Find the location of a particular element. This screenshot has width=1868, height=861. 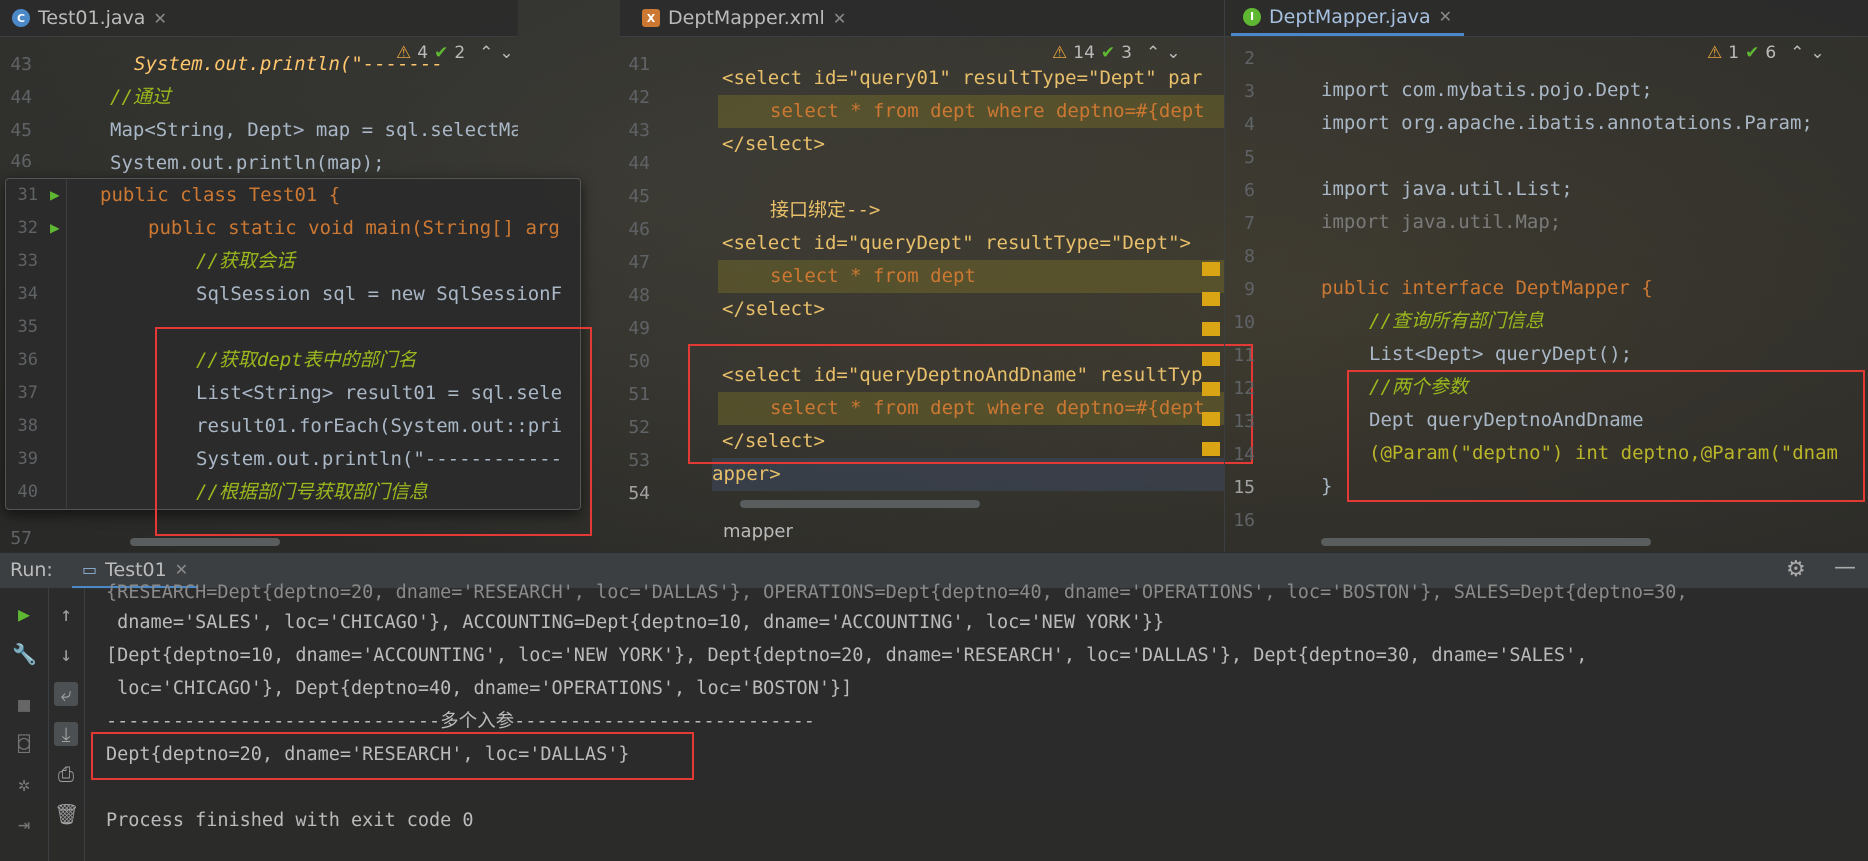

line-number: 5 is located at coordinates (1249, 157).